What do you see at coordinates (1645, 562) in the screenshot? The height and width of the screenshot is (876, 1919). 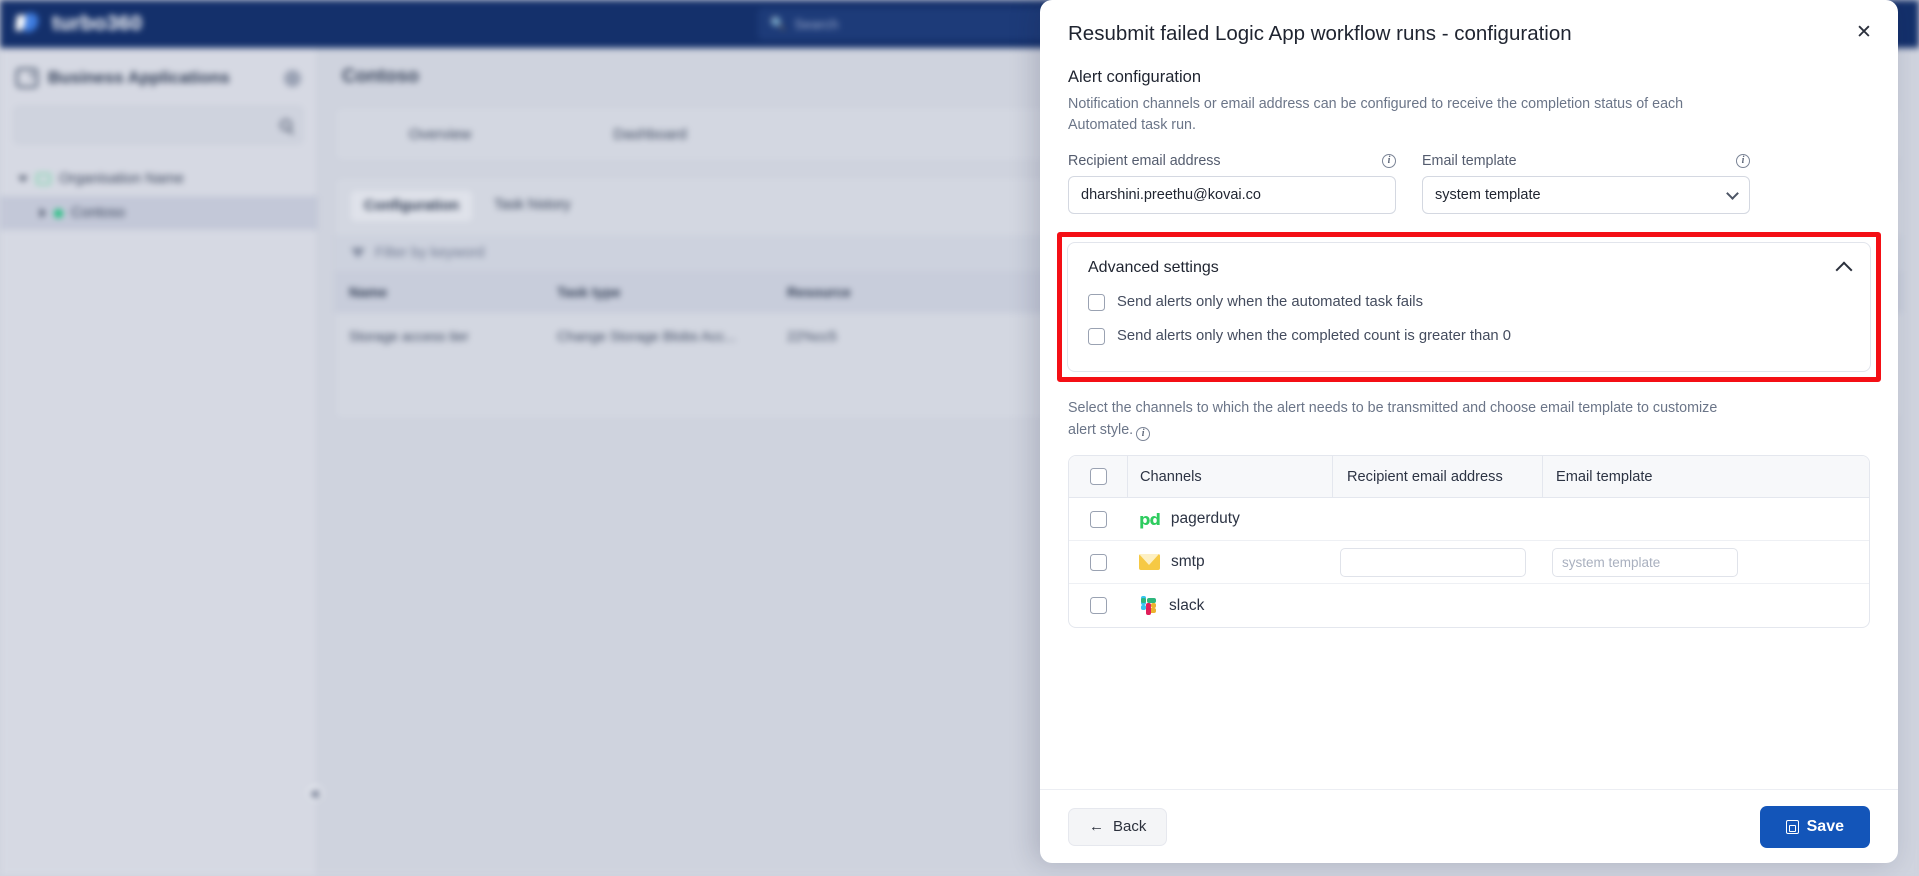 I see `smtp-email-template-input` at bounding box center [1645, 562].